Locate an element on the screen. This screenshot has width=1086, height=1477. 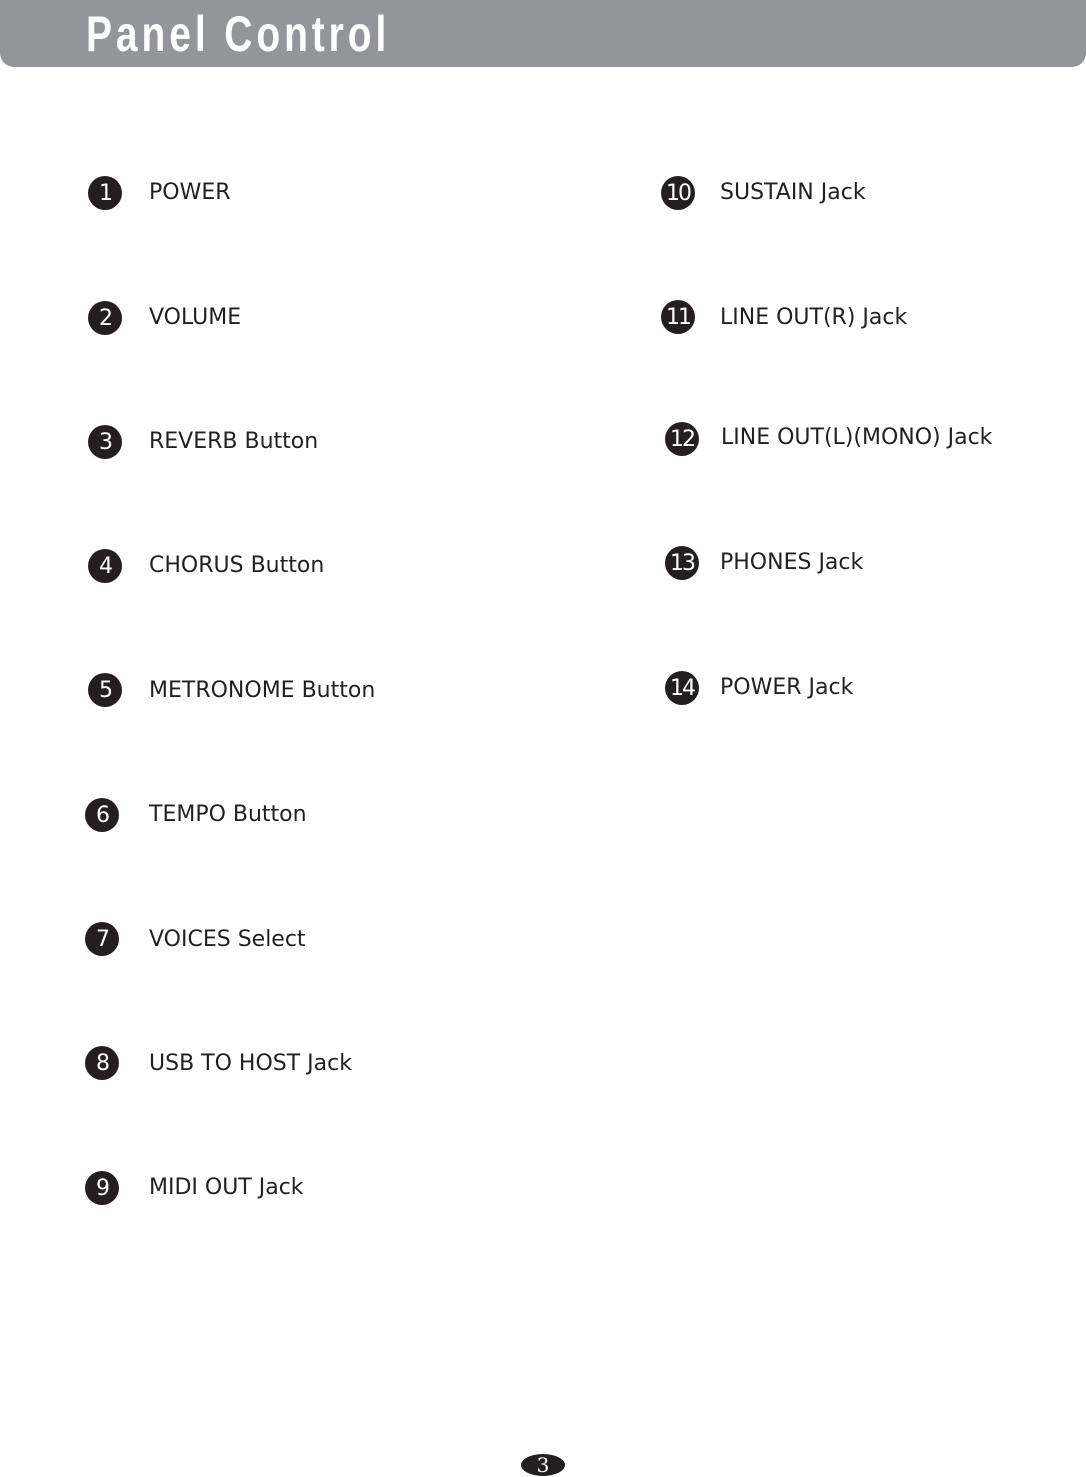
number-badge: 8 is located at coordinates (102, 1063).